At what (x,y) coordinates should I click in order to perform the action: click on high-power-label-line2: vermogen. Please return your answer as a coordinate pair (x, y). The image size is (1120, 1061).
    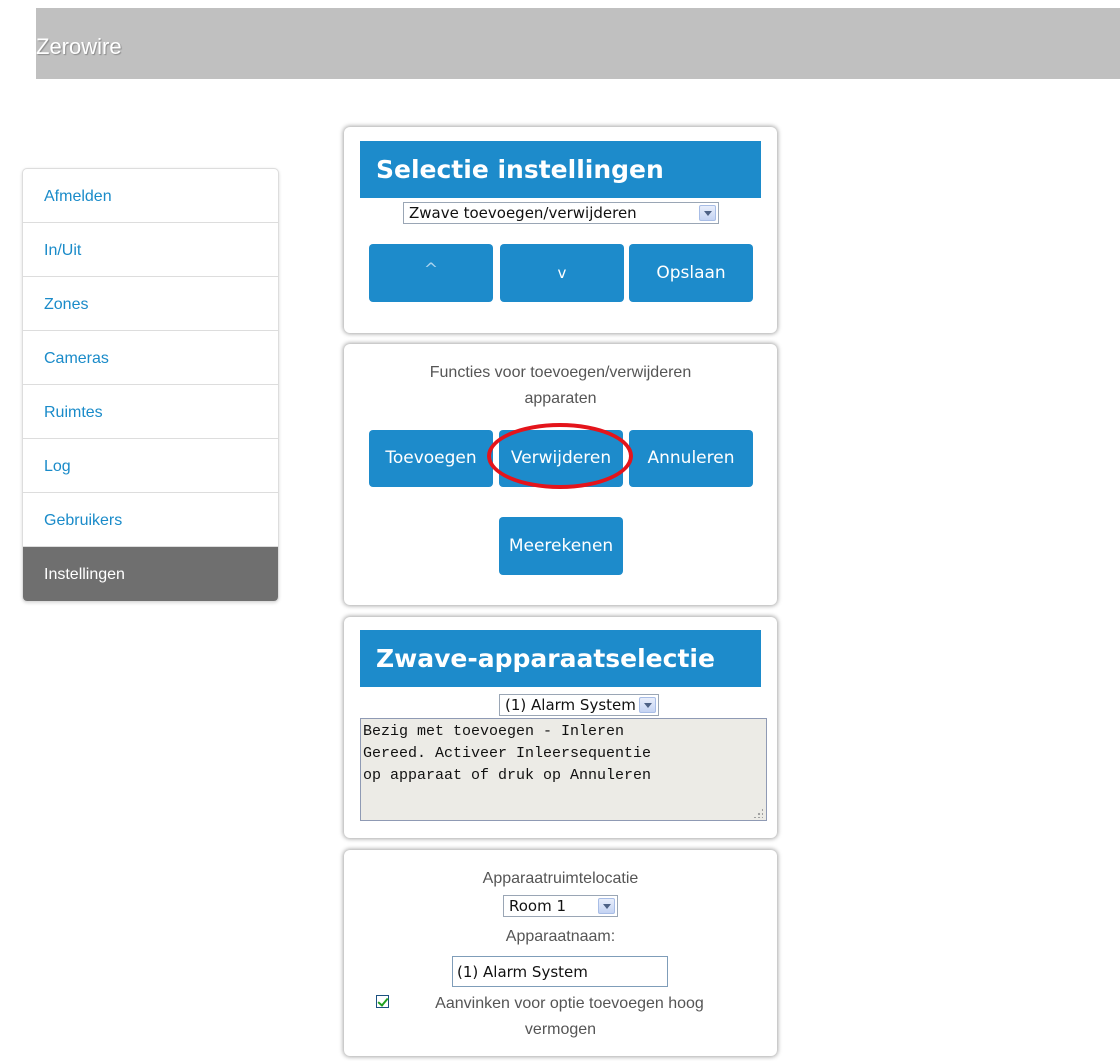
    Looking at the image, I should click on (560, 1029).